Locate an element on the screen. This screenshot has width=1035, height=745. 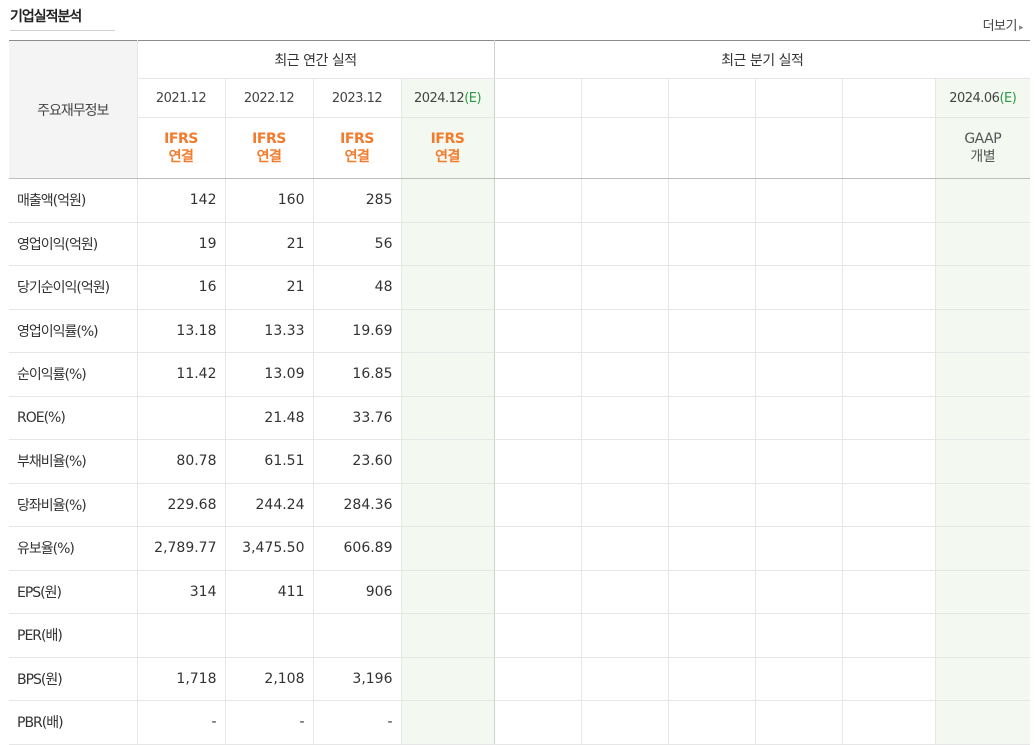
more-label: 더보기 is located at coordinates (1000, 26).